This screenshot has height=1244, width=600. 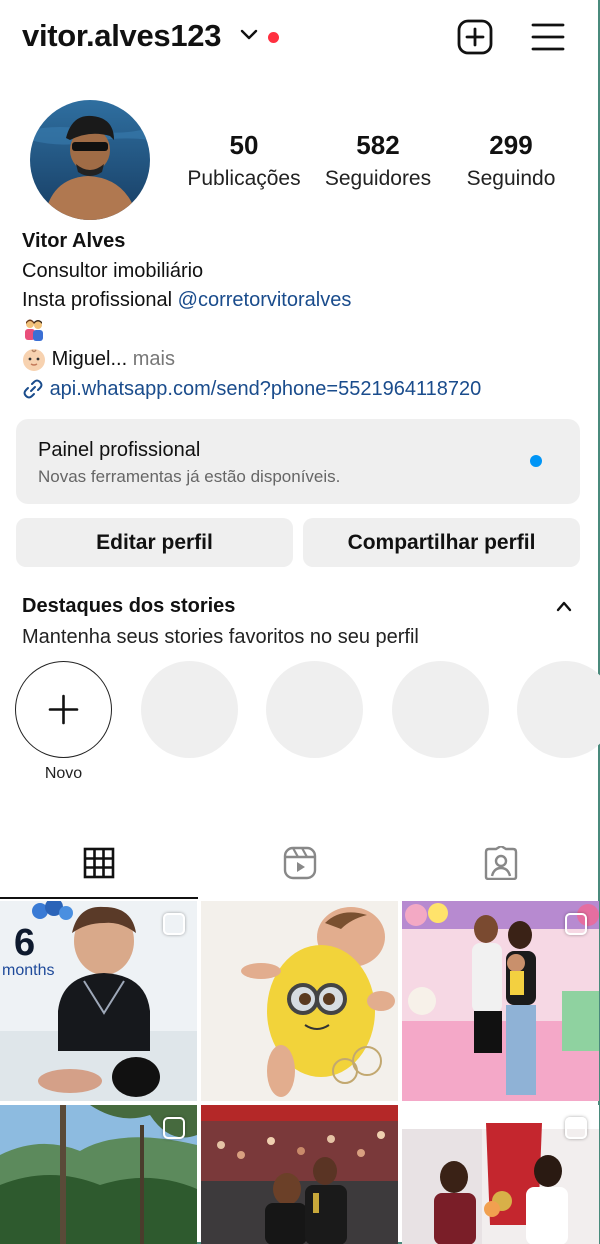 What do you see at coordinates (511, 145) in the screenshot?
I see `following-count: 299` at bounding box center [511, 145].